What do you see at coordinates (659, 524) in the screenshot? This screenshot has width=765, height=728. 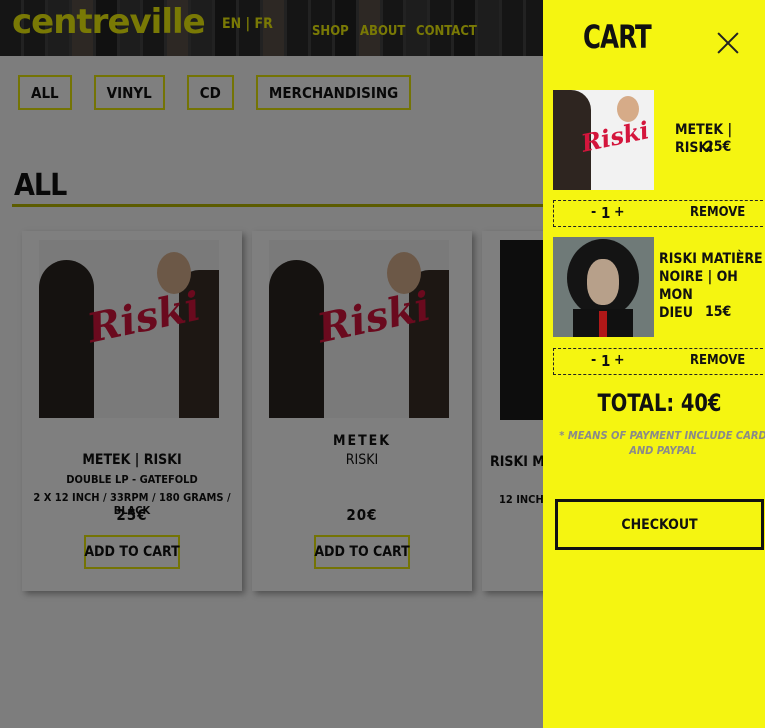 I see `checkout-button: CHECKOUT` at bounding box center [659, 524].